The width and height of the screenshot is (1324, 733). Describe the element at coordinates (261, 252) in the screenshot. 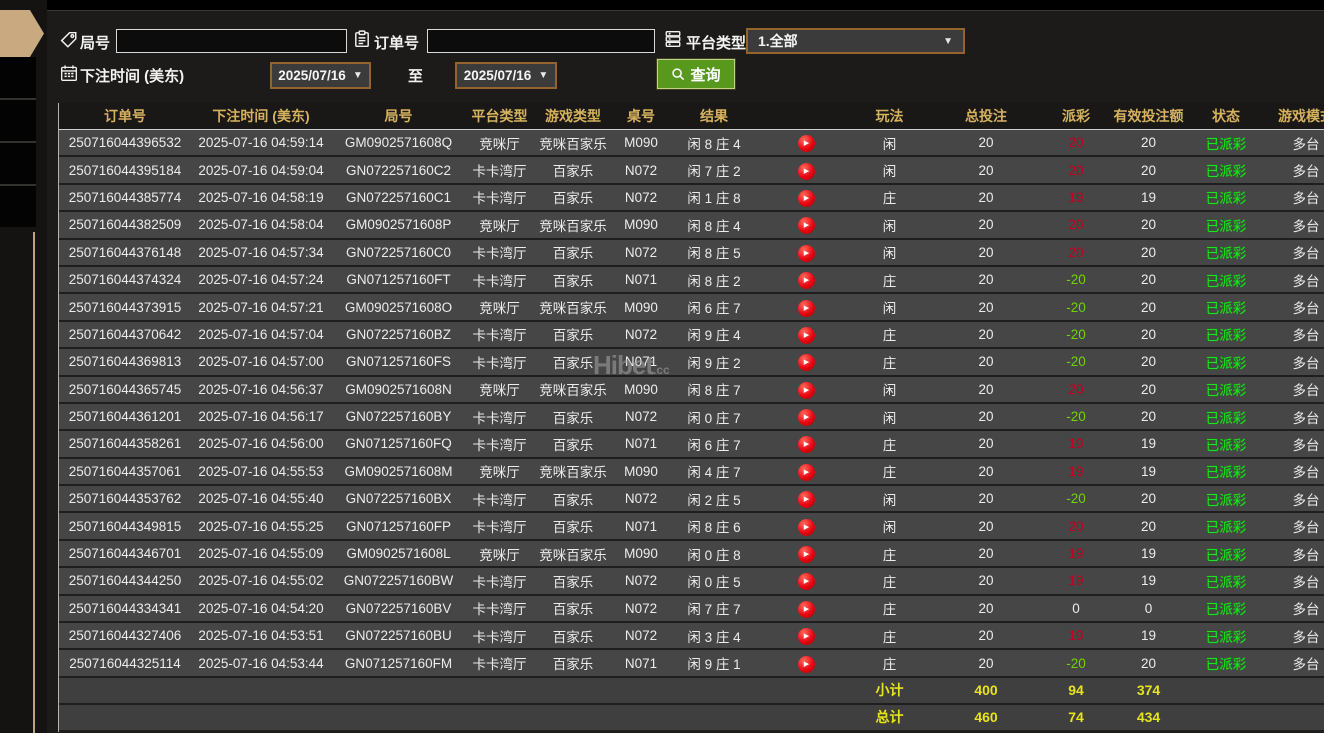

I see `cell-bet-time: 2025-07-16 04:57:34` at that location.